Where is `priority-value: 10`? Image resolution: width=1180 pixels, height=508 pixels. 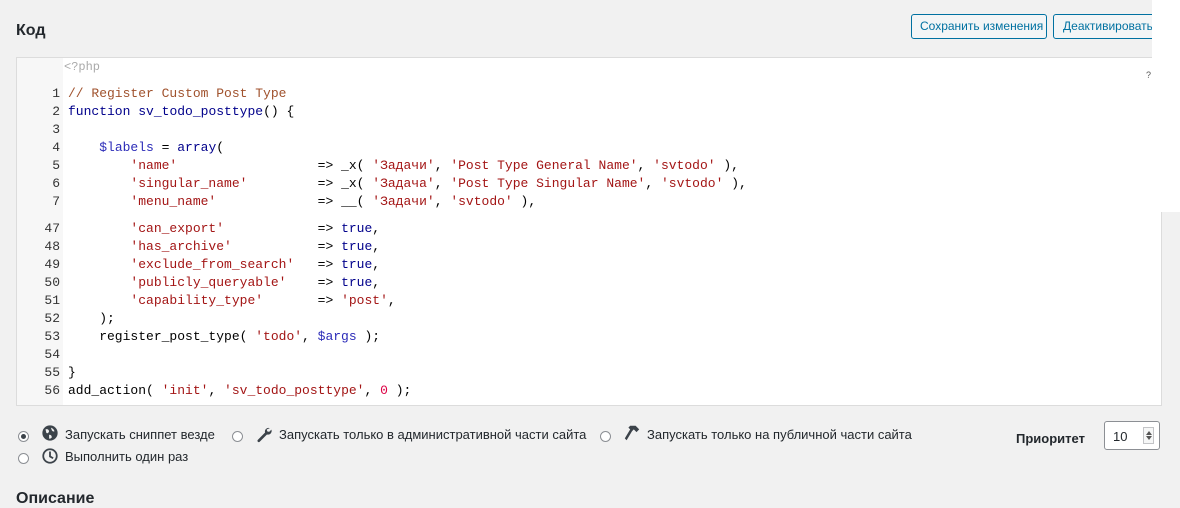
priority-value: 10 is located at coordinates (1120, 436).